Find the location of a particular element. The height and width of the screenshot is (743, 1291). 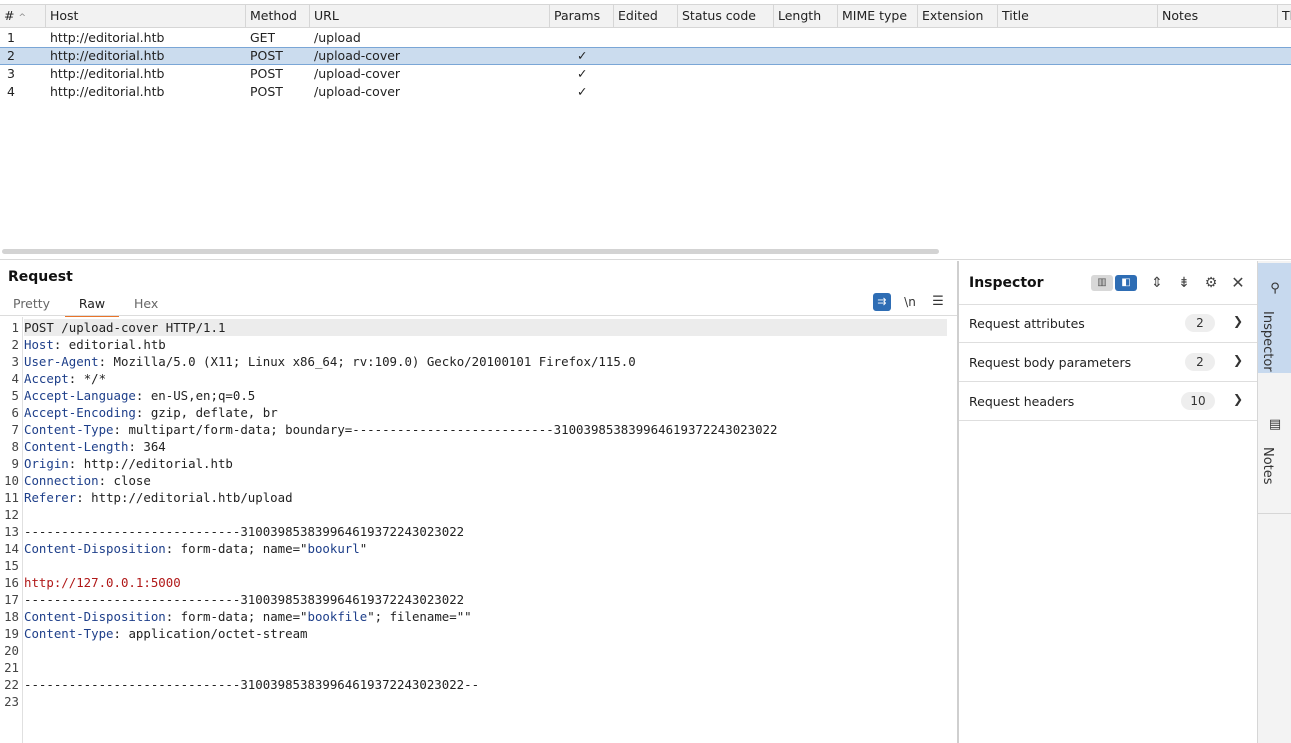

column-header-edited: Edited is located at coordinates (646, 16).